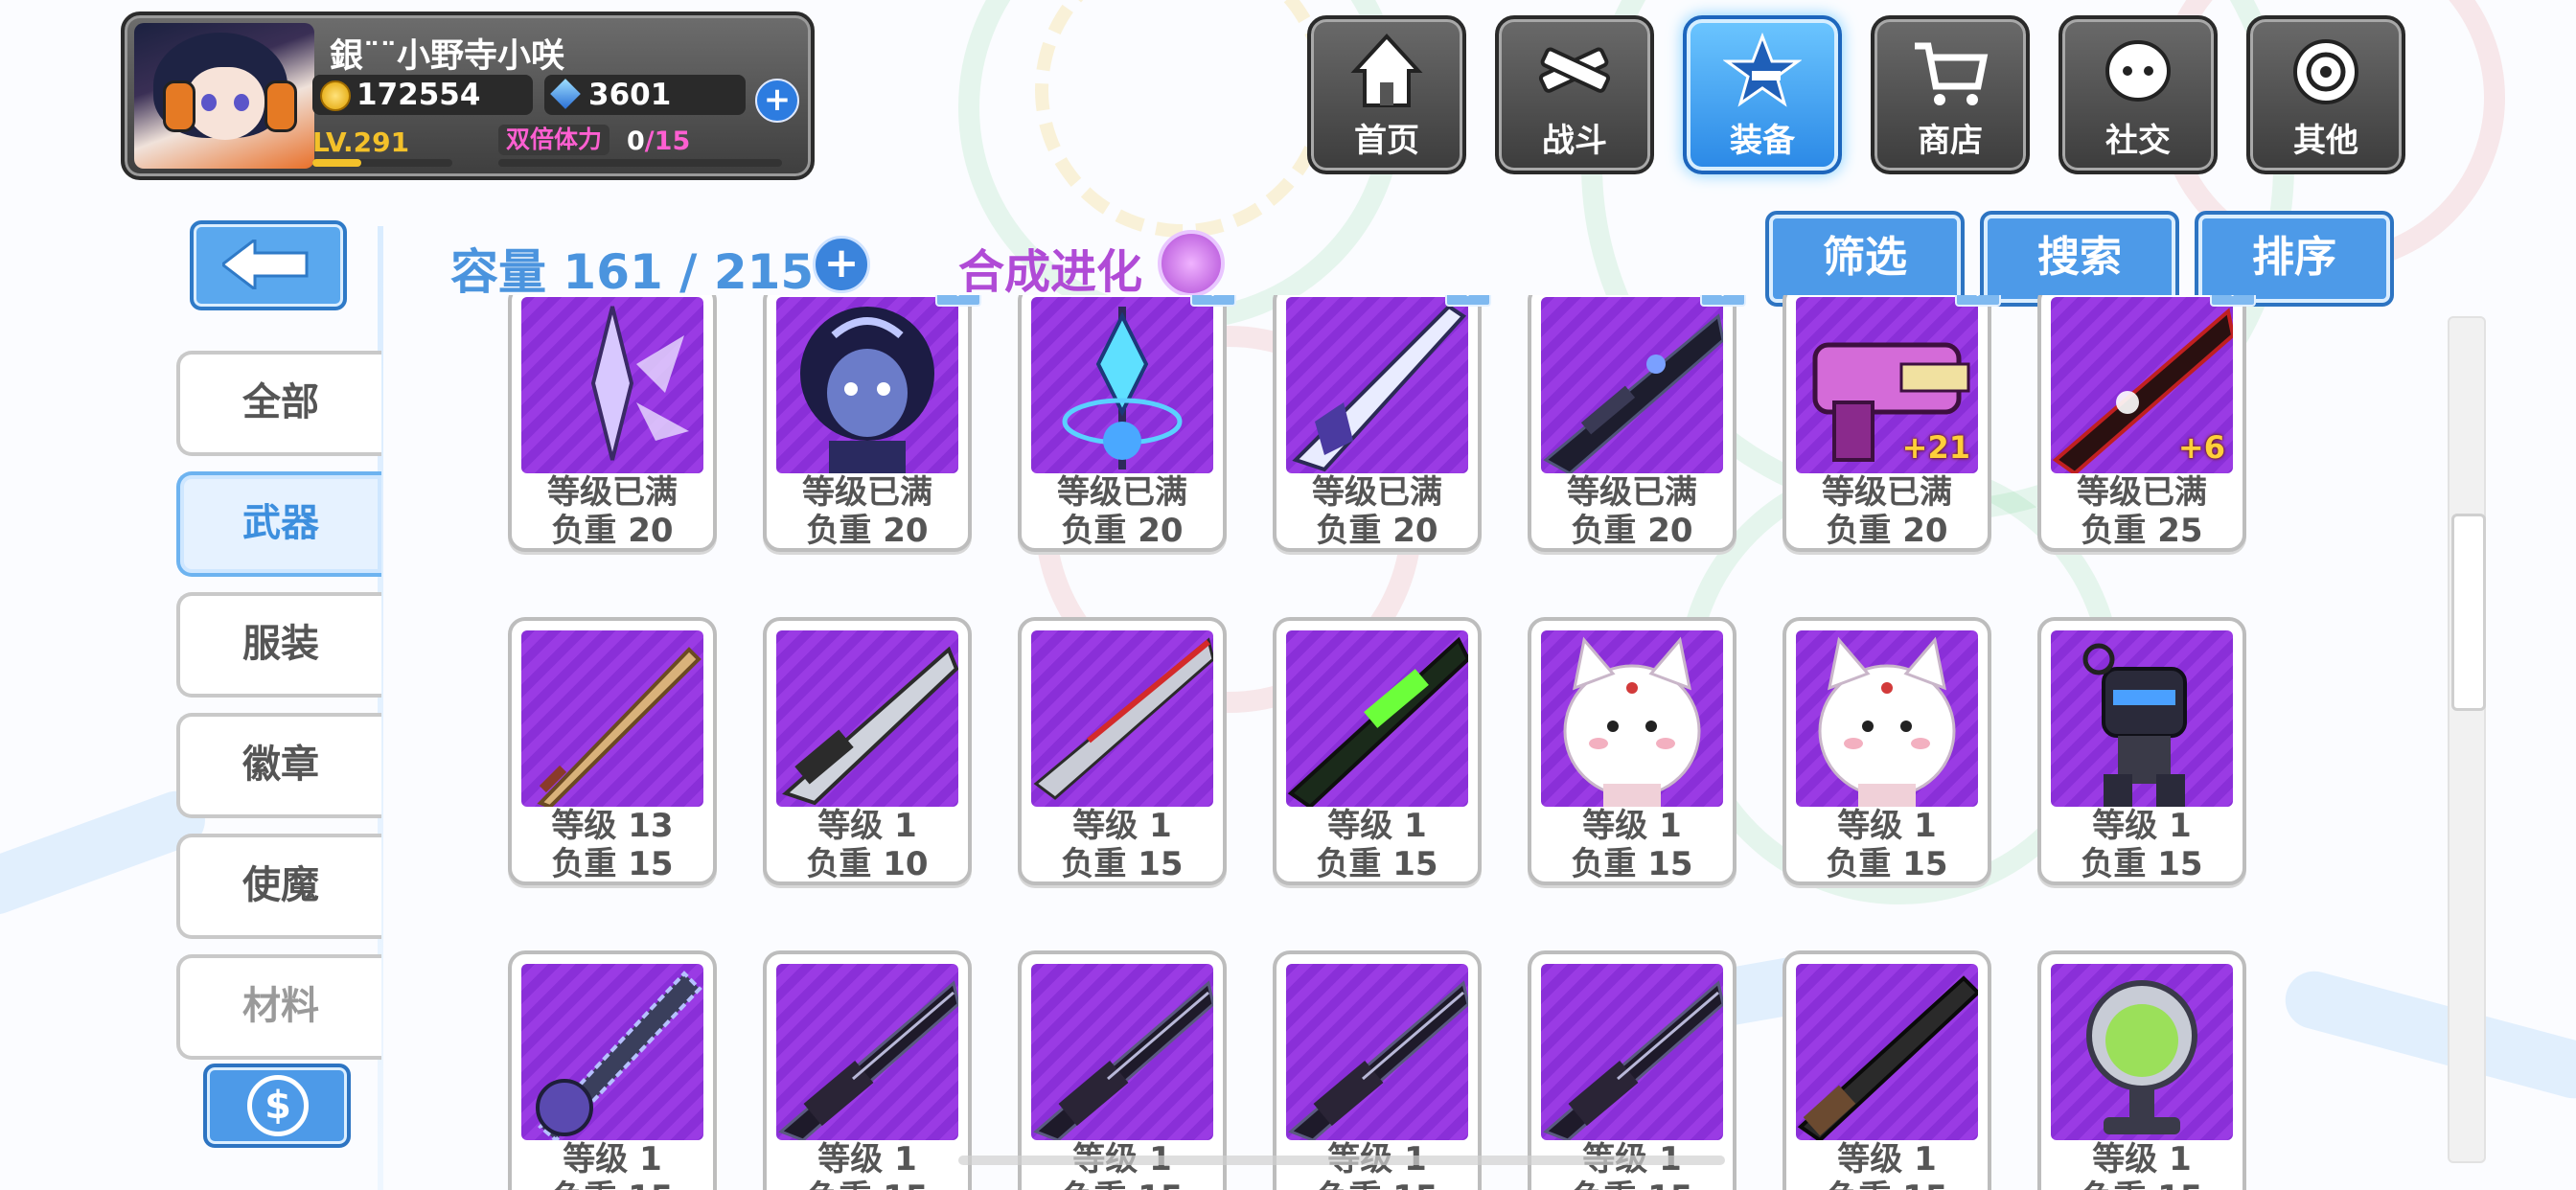 This screenshot has width=2576, height=1190. I want to click on evolve-label: 合成进化, so click(1050, 267).